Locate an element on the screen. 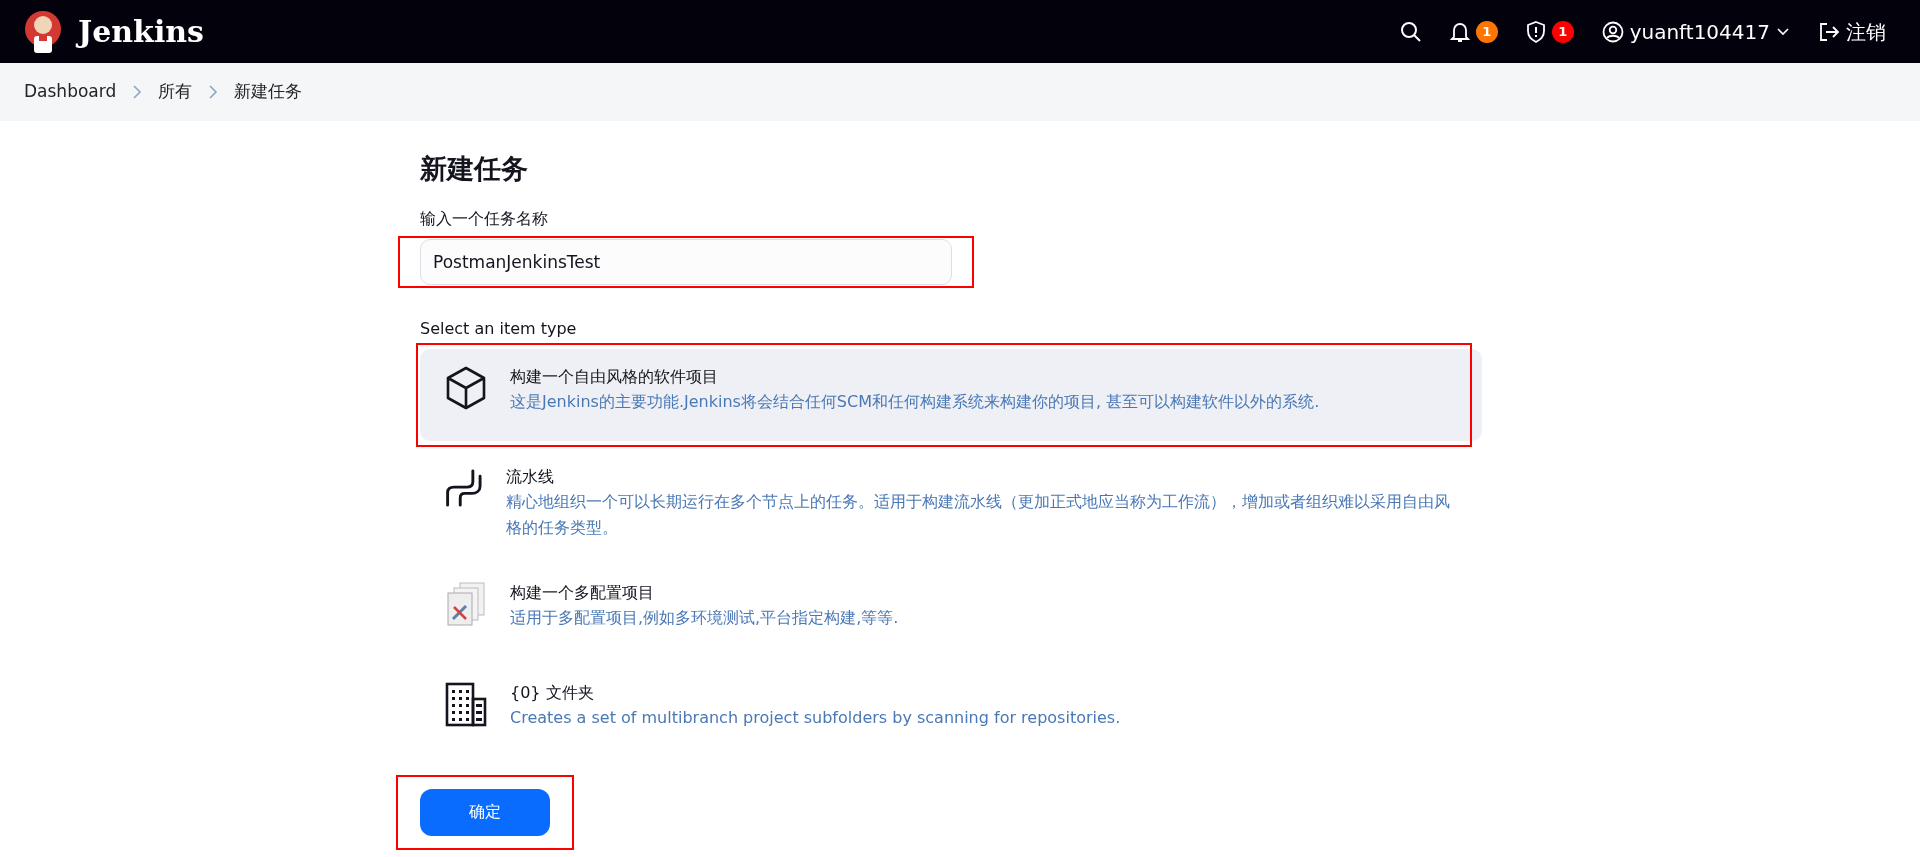 This screenshot has width=1920, height=857. item-type-description: 这是Jenkins的主要功能.Jenkins将会结合任何SCM和任何构建系统来构建你的项目, 甚至可以构建软件以外的系统. is located at coordinates (915, 402).